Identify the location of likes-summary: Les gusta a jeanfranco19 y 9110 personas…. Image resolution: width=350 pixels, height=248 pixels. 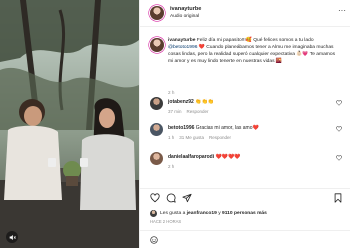
(248, 214).